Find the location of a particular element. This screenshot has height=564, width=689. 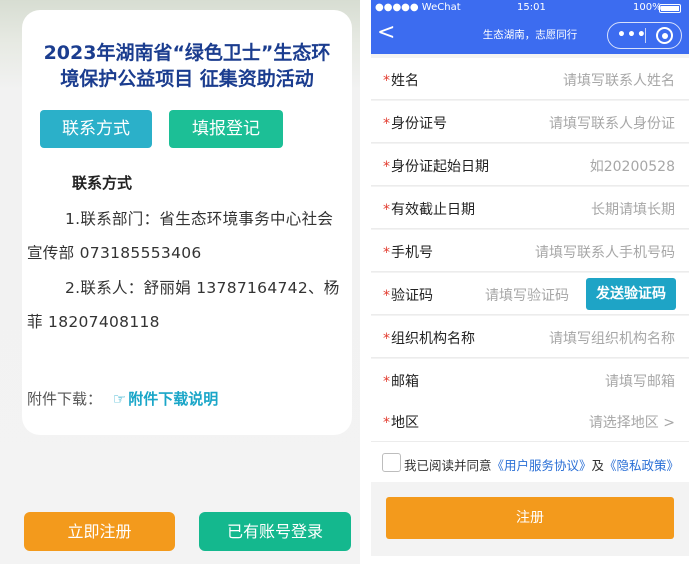

name-label: 姓名 is located at coordinates (405, 81).